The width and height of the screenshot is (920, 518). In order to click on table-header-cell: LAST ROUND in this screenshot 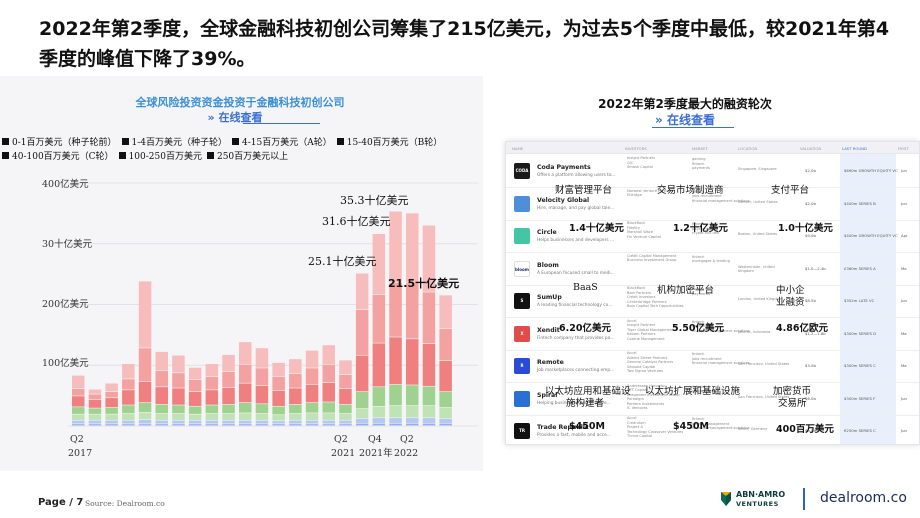, I will do `click(854, 148)`.